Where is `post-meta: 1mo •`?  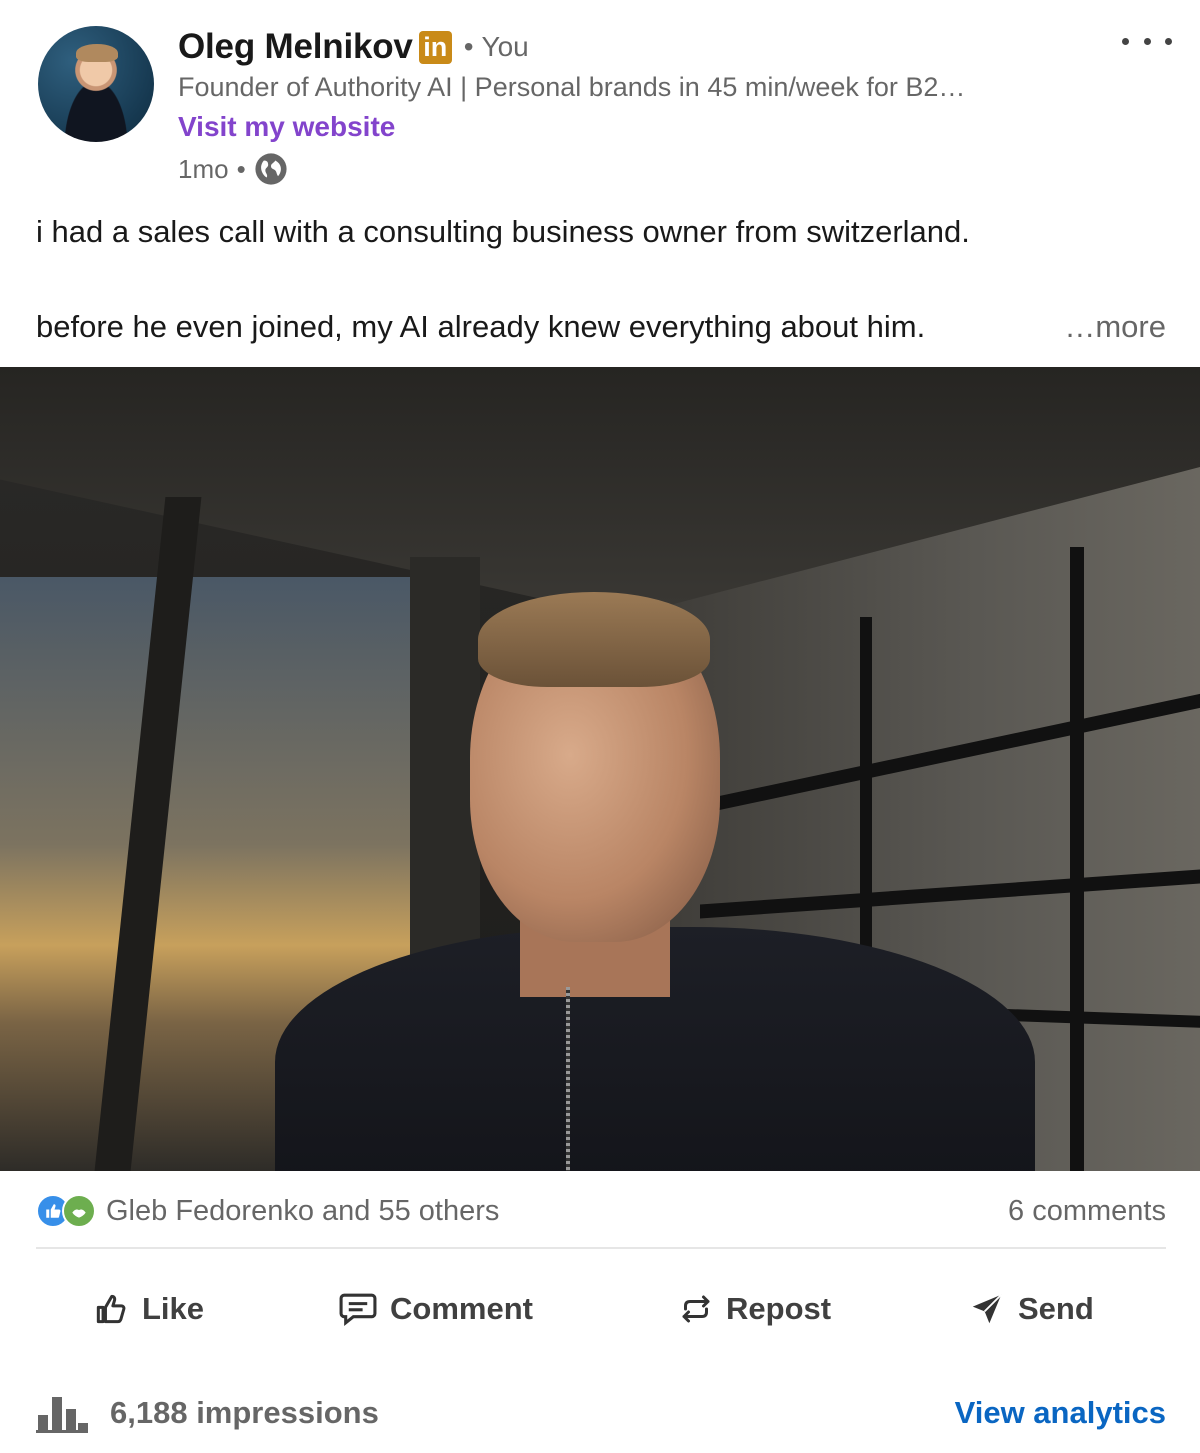
post-meta: 1mo • is located at coordinates (233, 169).